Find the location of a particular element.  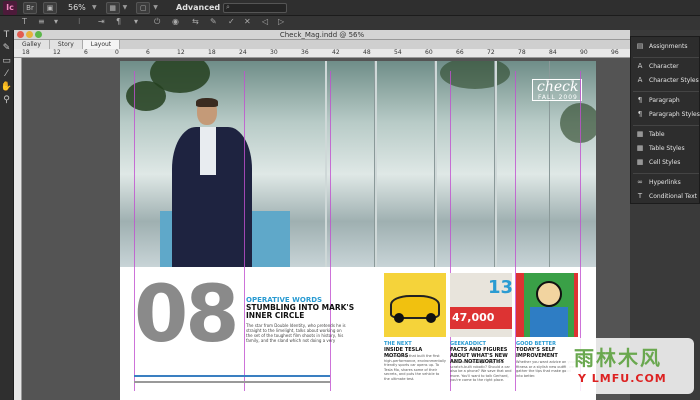

ruler-mark: 0 is located at coordinates (117, 52).